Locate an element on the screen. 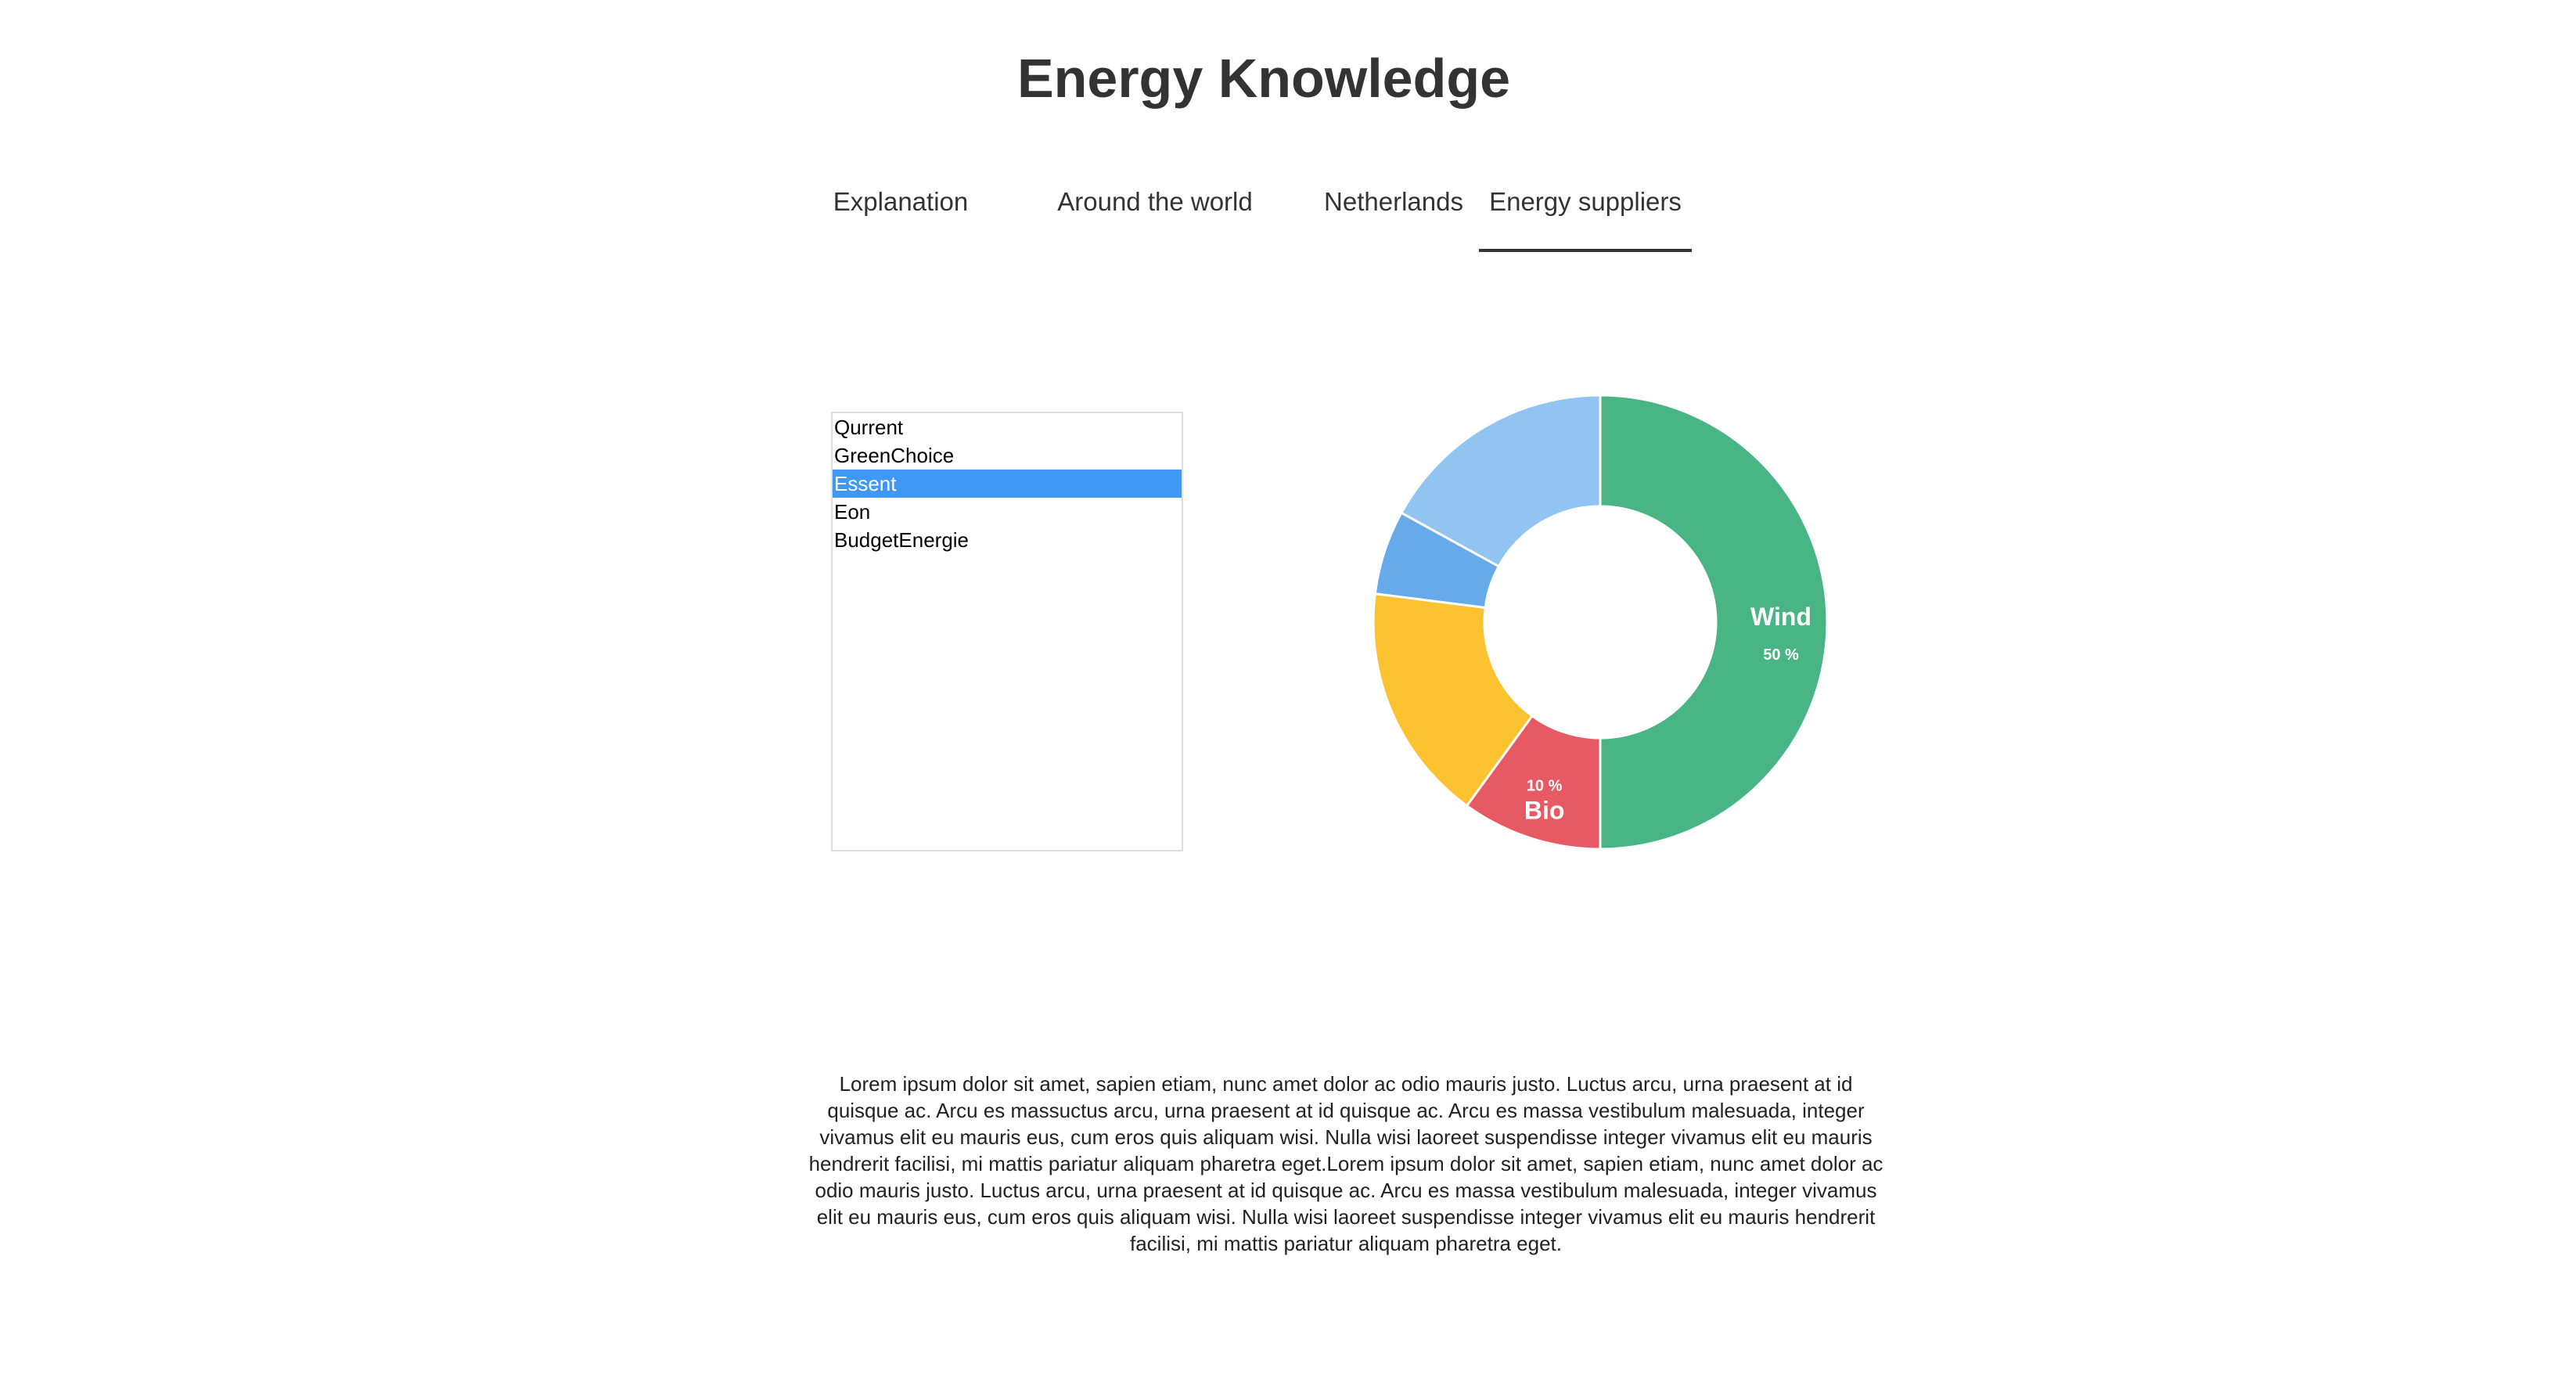  supplier-option-greenchoice: GreenChoice is located at coordinates (1008, 455).